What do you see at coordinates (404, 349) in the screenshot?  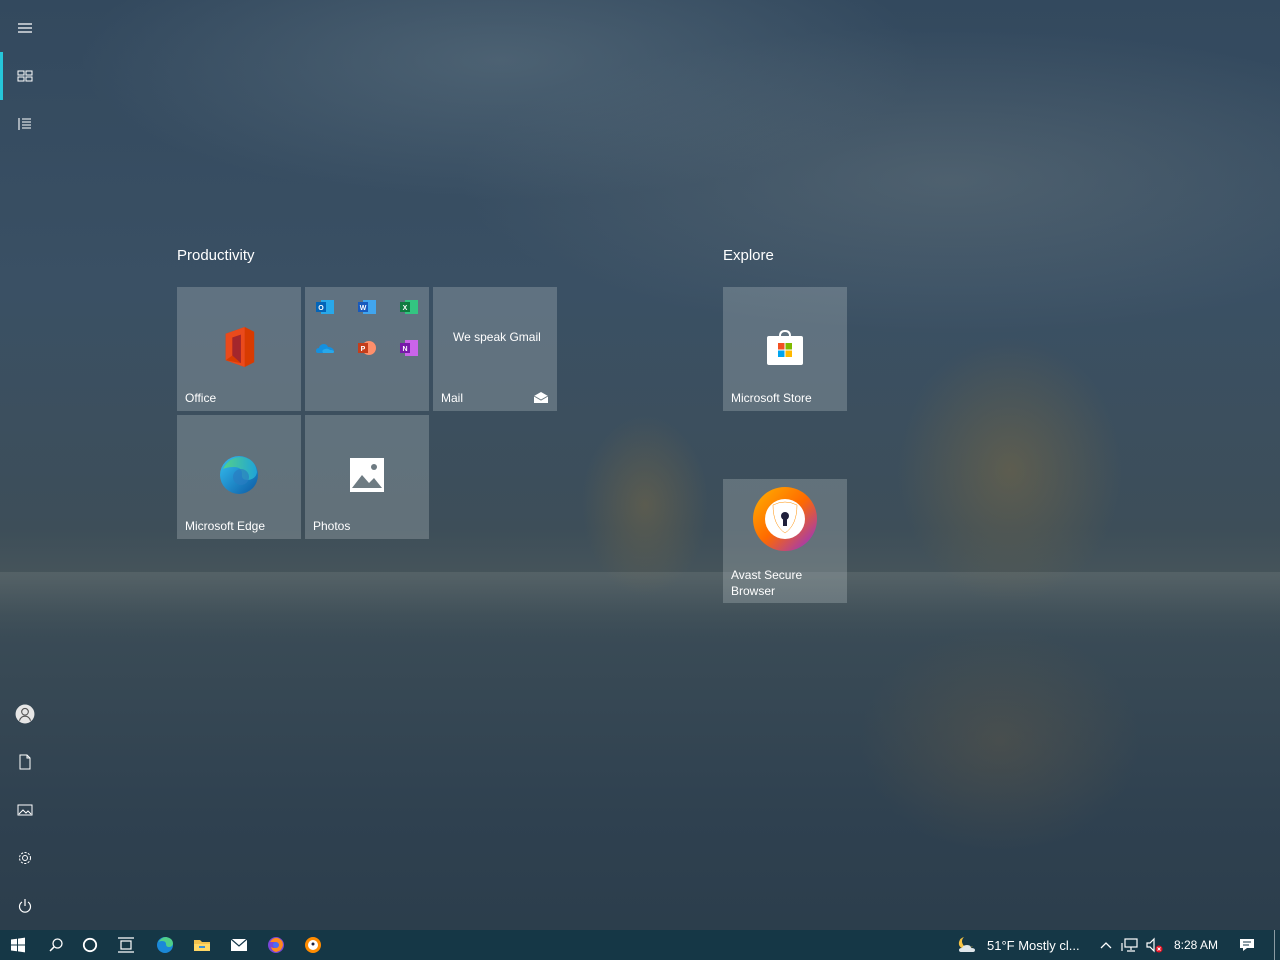 I see `svg-text: N` at bounding box center [404, 349].